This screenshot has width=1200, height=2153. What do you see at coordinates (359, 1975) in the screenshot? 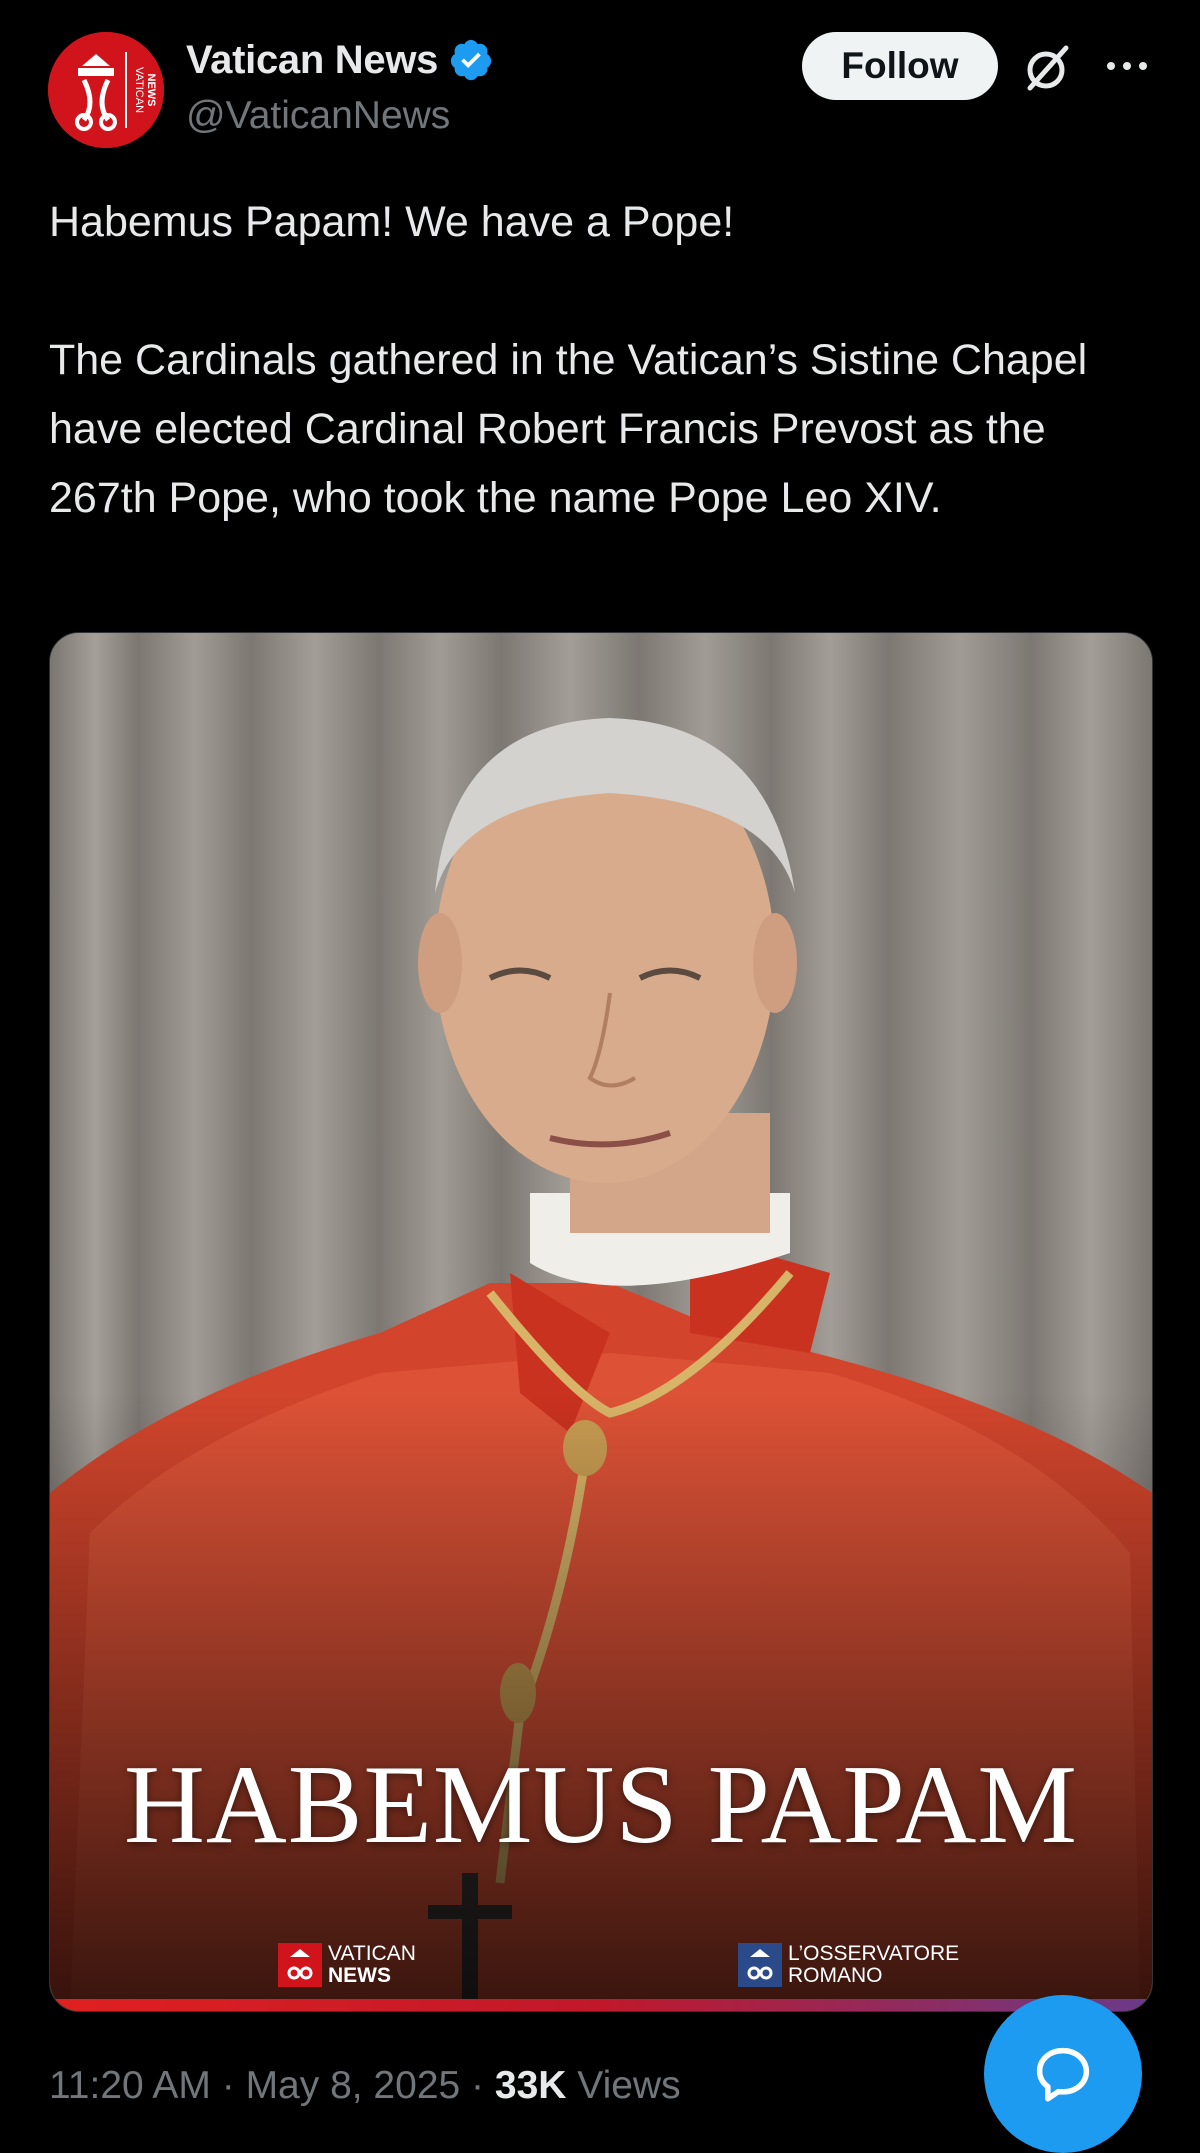
I see `logo-left-line2: NEWS` at bounding box center [359, 1975].